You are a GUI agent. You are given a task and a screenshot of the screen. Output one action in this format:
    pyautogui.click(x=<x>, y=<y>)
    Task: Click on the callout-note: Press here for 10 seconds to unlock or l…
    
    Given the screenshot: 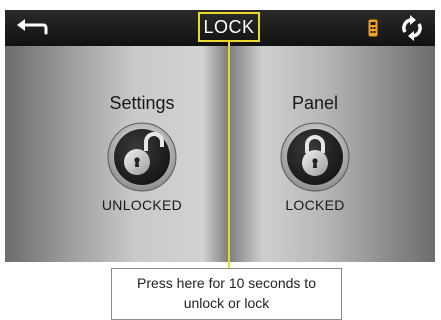 What is the action you would take?
    pyautogui.click(x=226, y=294)
    